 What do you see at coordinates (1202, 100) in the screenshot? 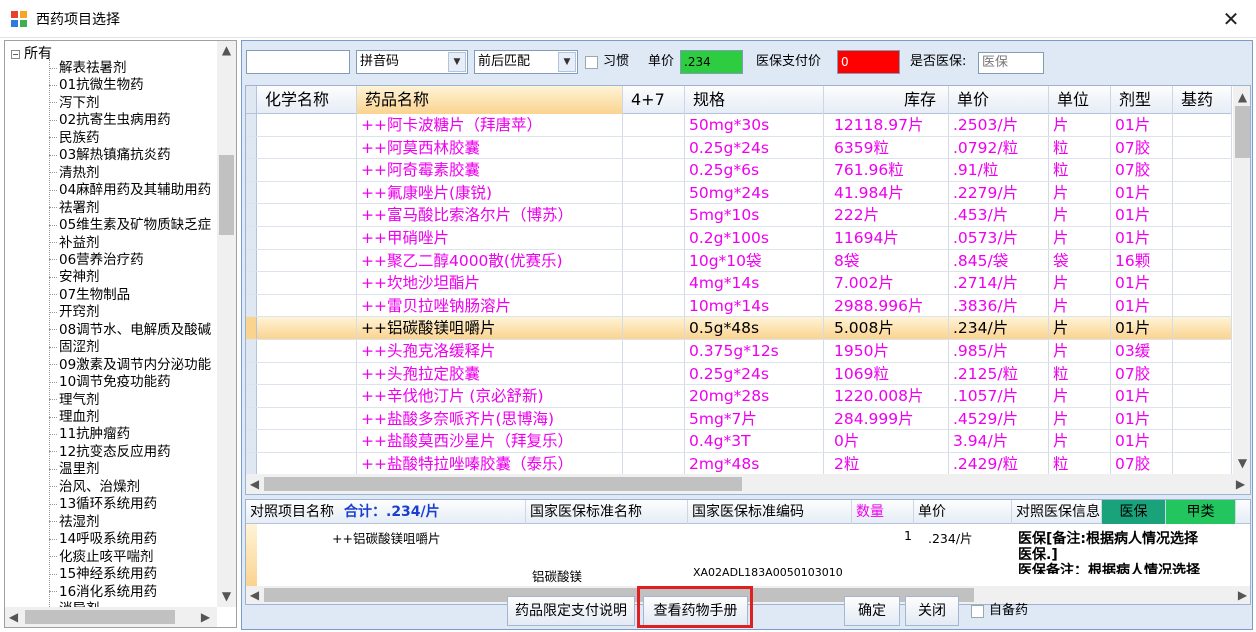
I see `col-header-base: 基药` at bounding box center [1202, 100].